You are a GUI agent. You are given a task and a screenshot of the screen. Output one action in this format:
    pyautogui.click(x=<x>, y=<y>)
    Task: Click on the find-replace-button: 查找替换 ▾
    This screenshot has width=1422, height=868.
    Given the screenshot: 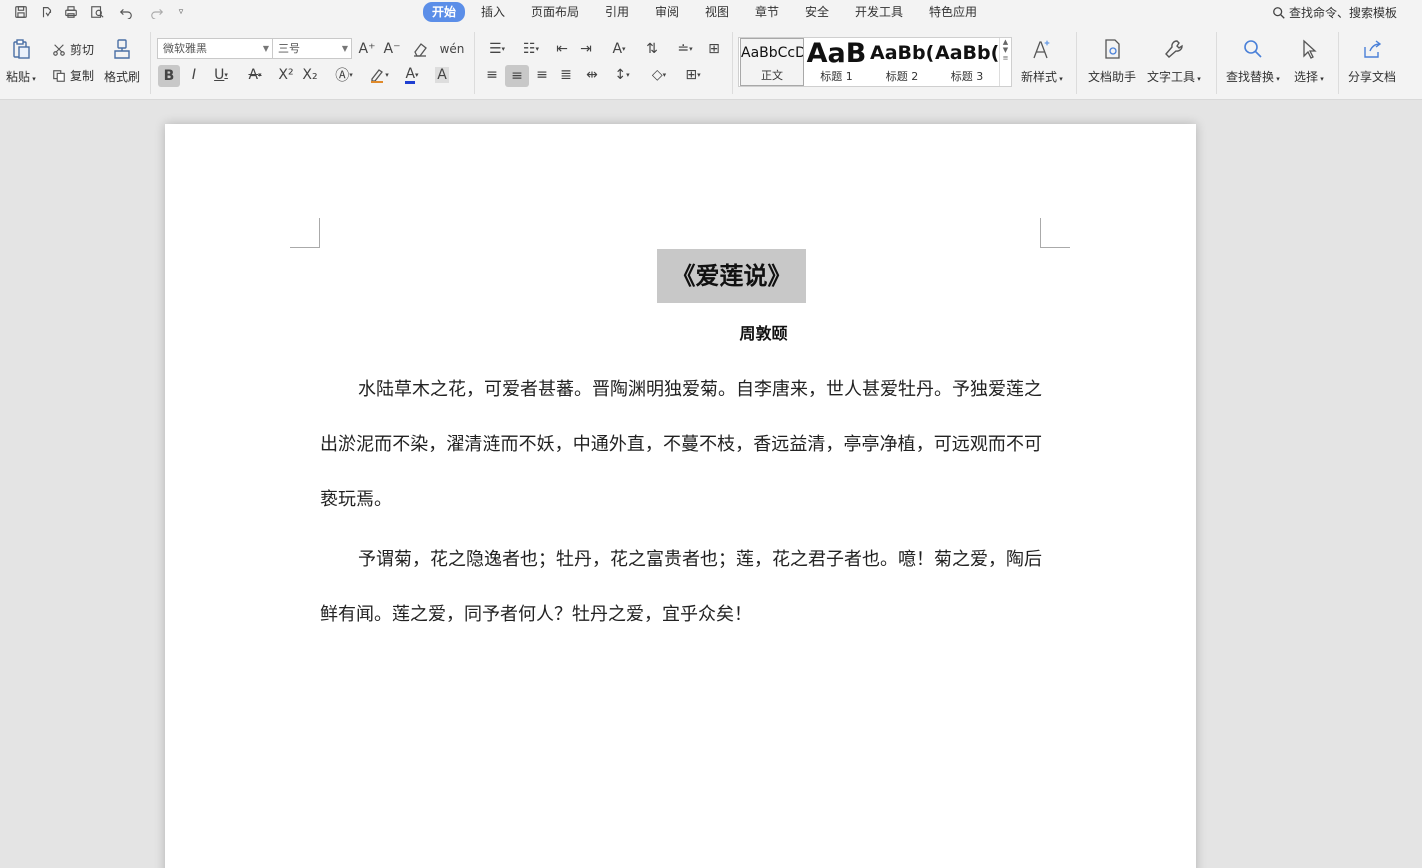 What is the action you would take?
    pyautogui.click(x=1253, y=60)
    